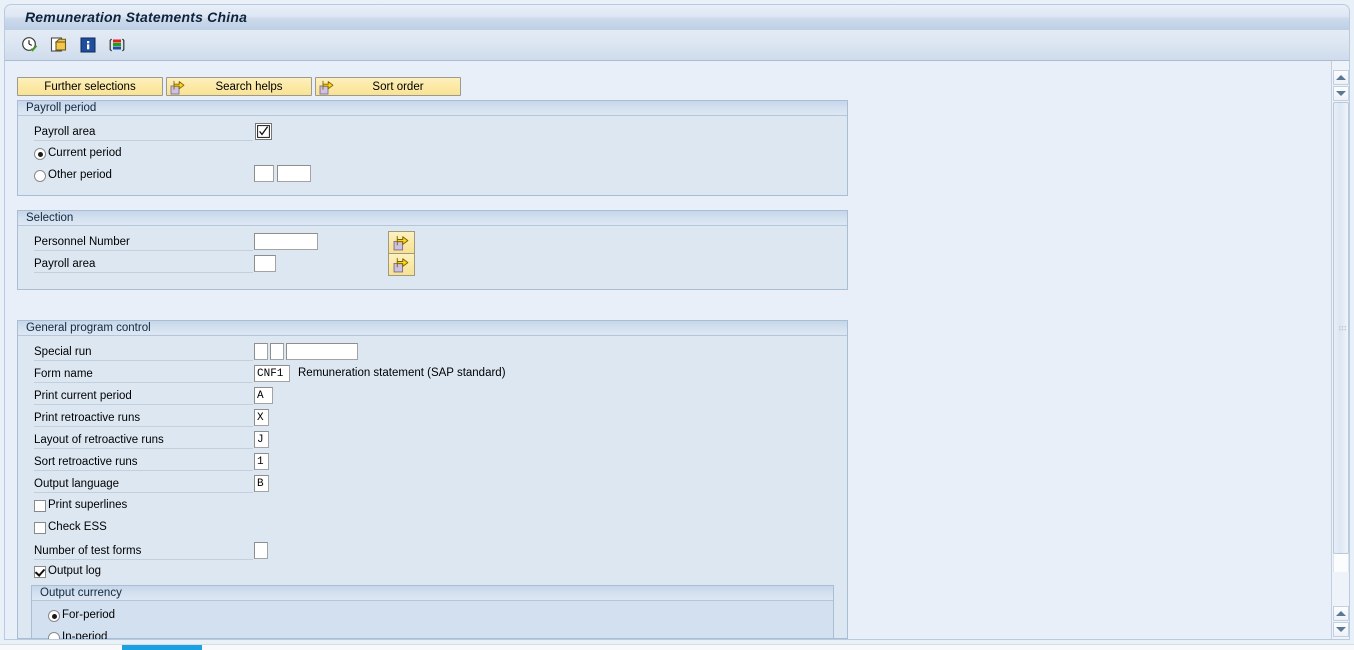 Image resolution: width=1354 pixels, height=650 pixels. What do you see at coordinates (54, 616) in the screenshot?
I see `for-period-radio` at bounding box center [54, 616].